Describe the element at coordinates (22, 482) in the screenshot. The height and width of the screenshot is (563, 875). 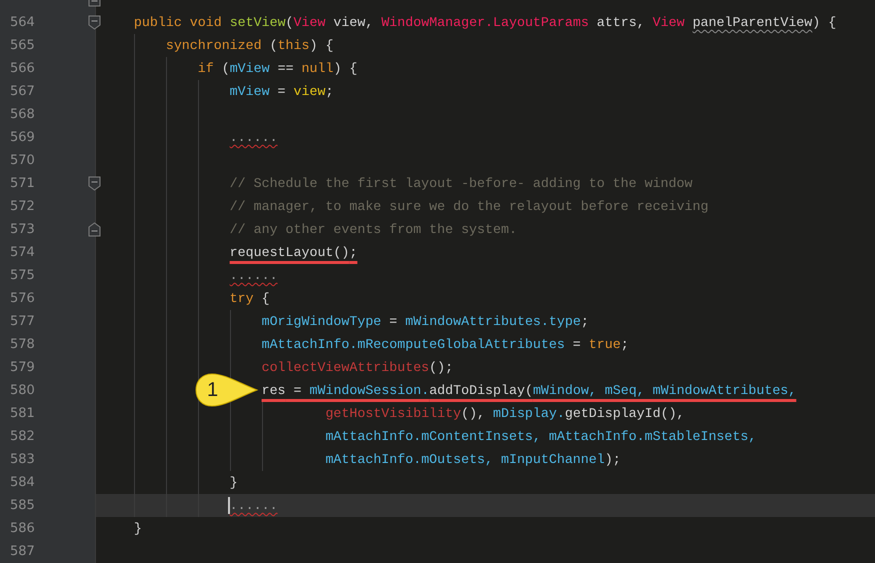
I see `line-number: 584` at that location.